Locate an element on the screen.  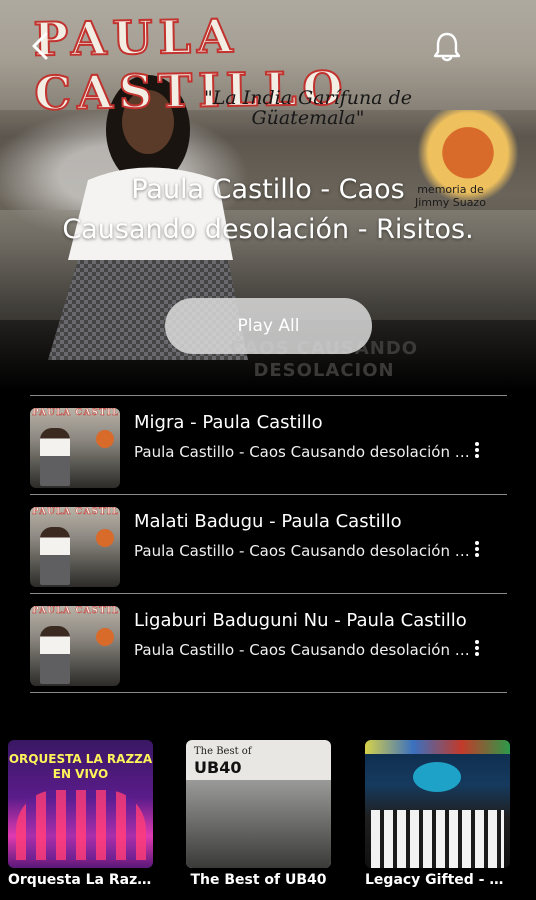
album-name: The Best of UB40 is located at coordinates (258, 880).